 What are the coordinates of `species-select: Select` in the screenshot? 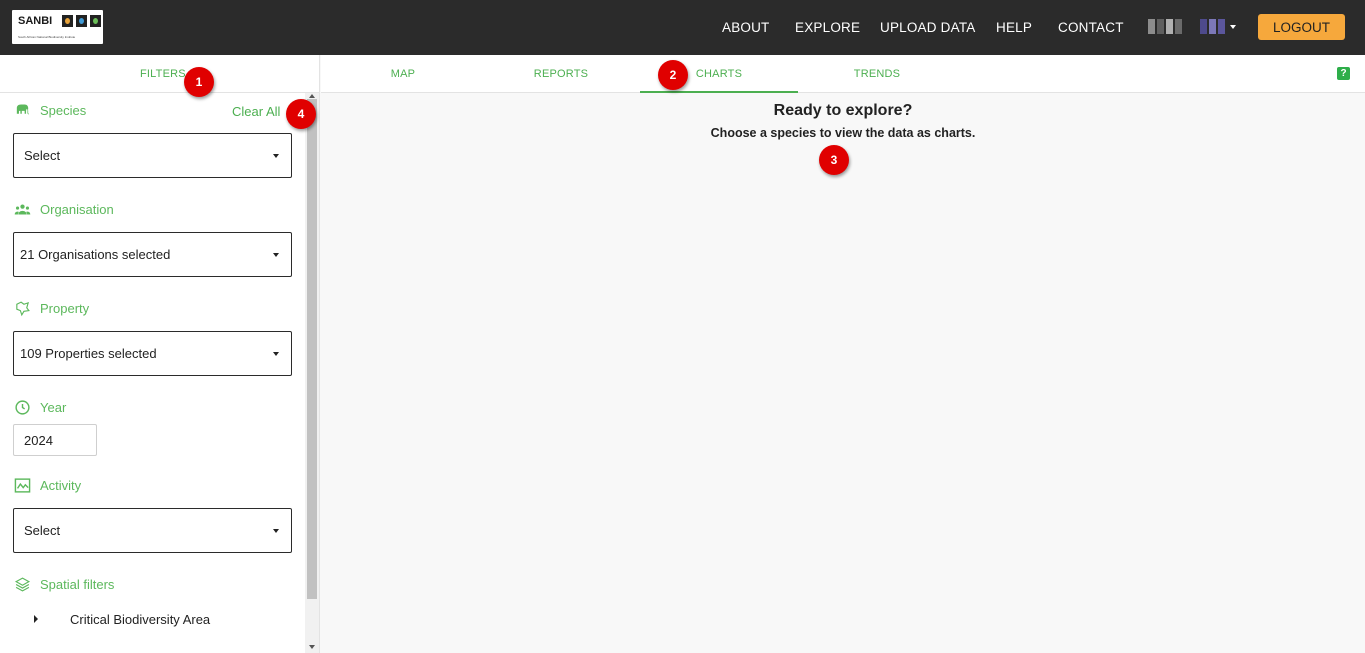 It's located at (152, 155).